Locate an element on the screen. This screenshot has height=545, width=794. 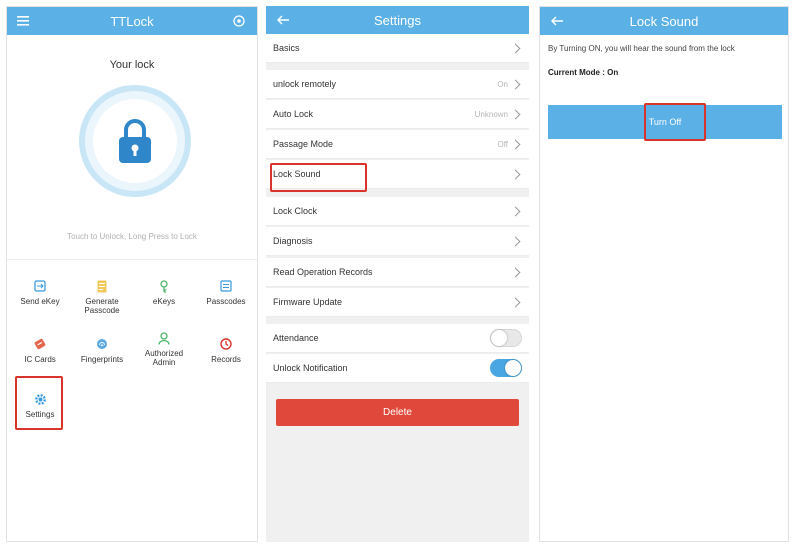
row-label: Basics is located at coordinates (286, 48).